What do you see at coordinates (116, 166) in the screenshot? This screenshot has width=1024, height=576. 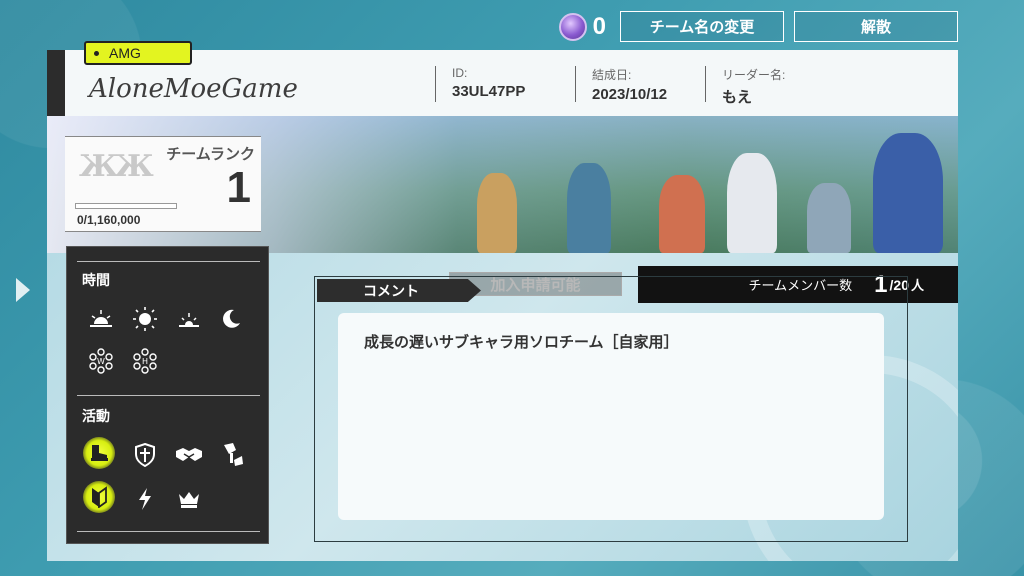 I see `team-emblem-icon: ЖЖ` at bounding box center [116, 166].